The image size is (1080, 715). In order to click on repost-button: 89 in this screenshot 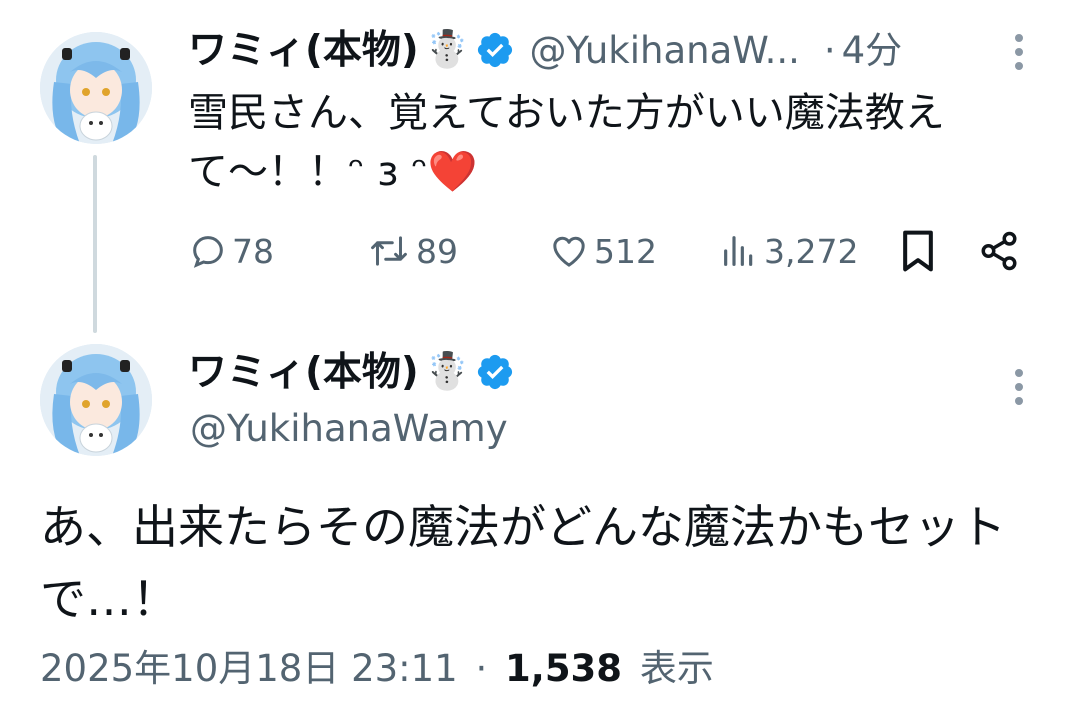, I will do `click(412, 251)`.